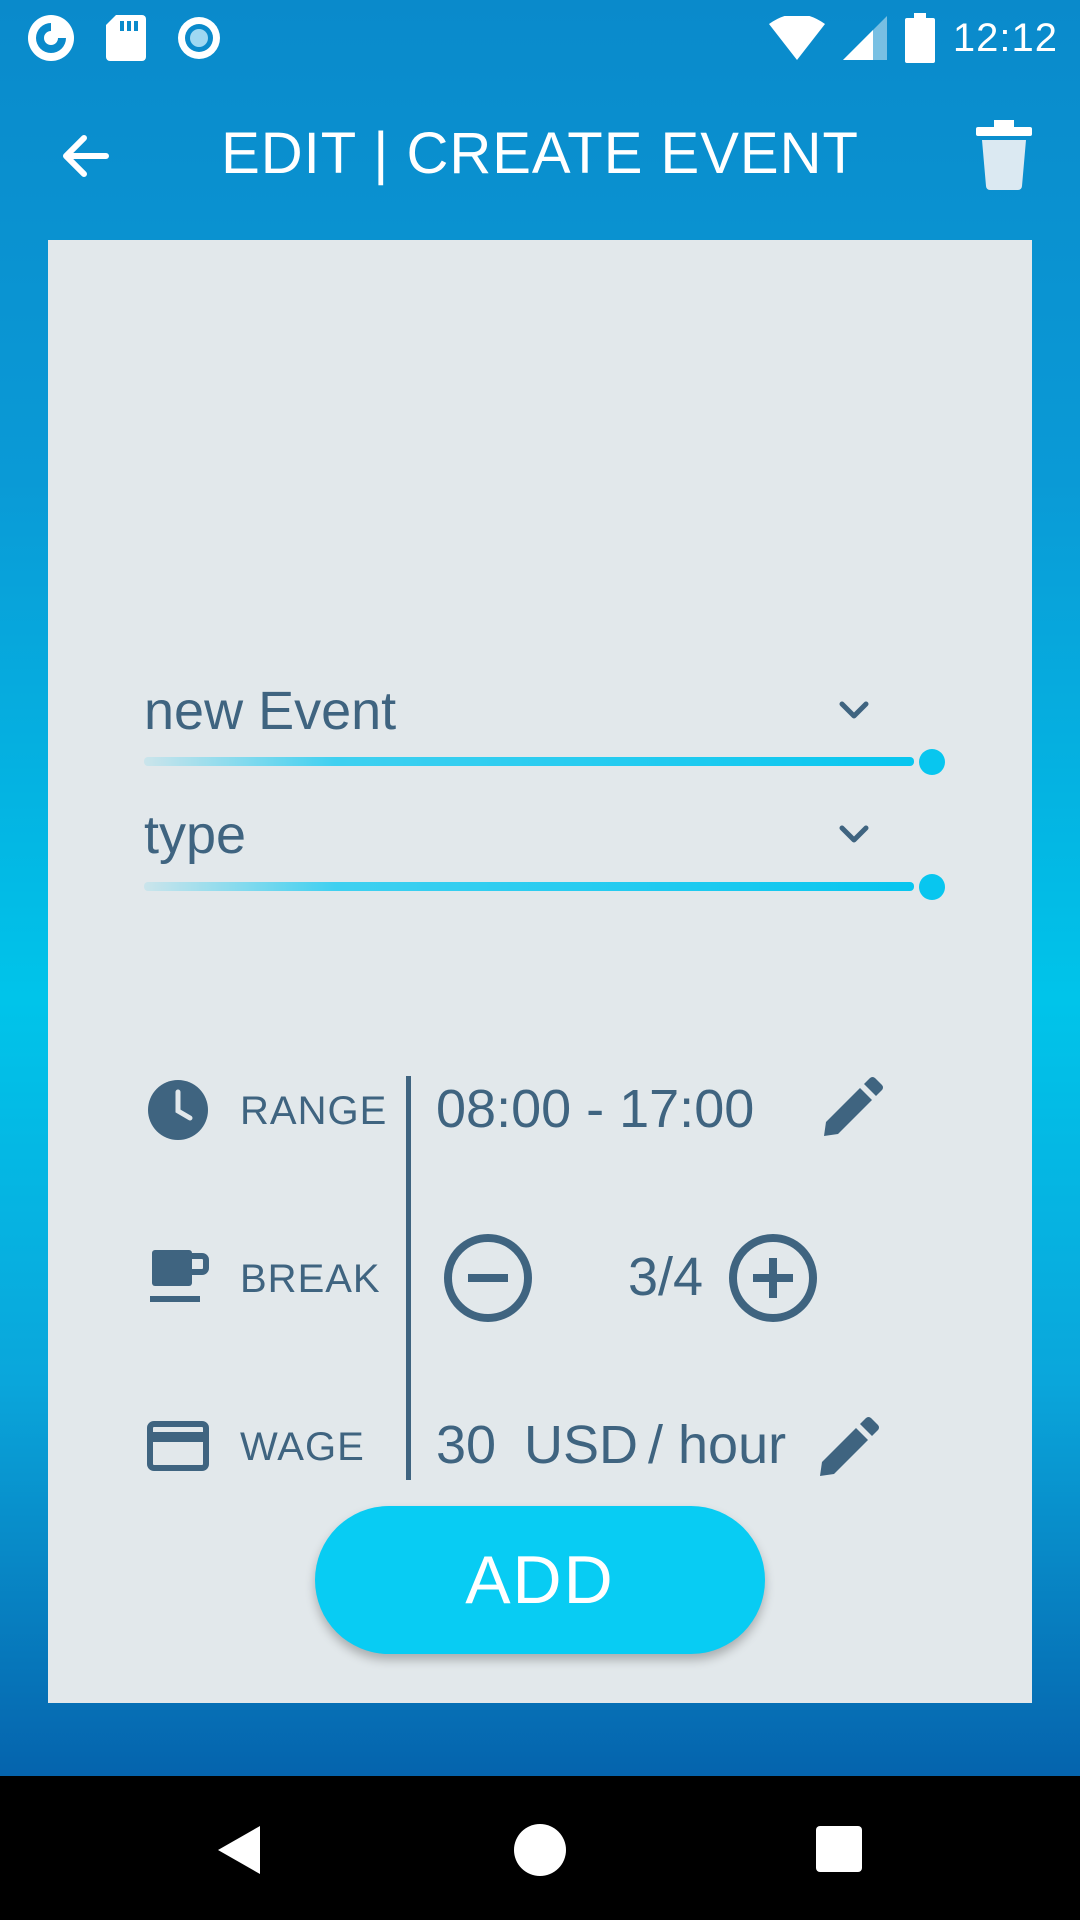  I want to click on wage-label: WAGE, so click(302, 1447).